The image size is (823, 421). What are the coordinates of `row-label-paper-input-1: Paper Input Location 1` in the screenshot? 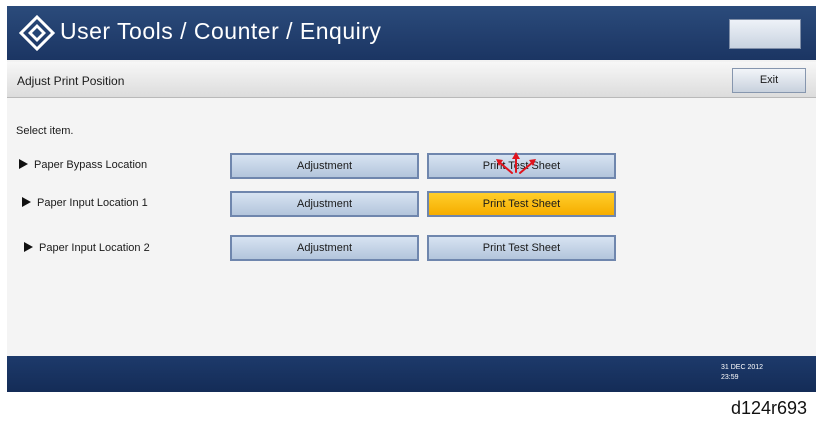 It's located at (85, 203).